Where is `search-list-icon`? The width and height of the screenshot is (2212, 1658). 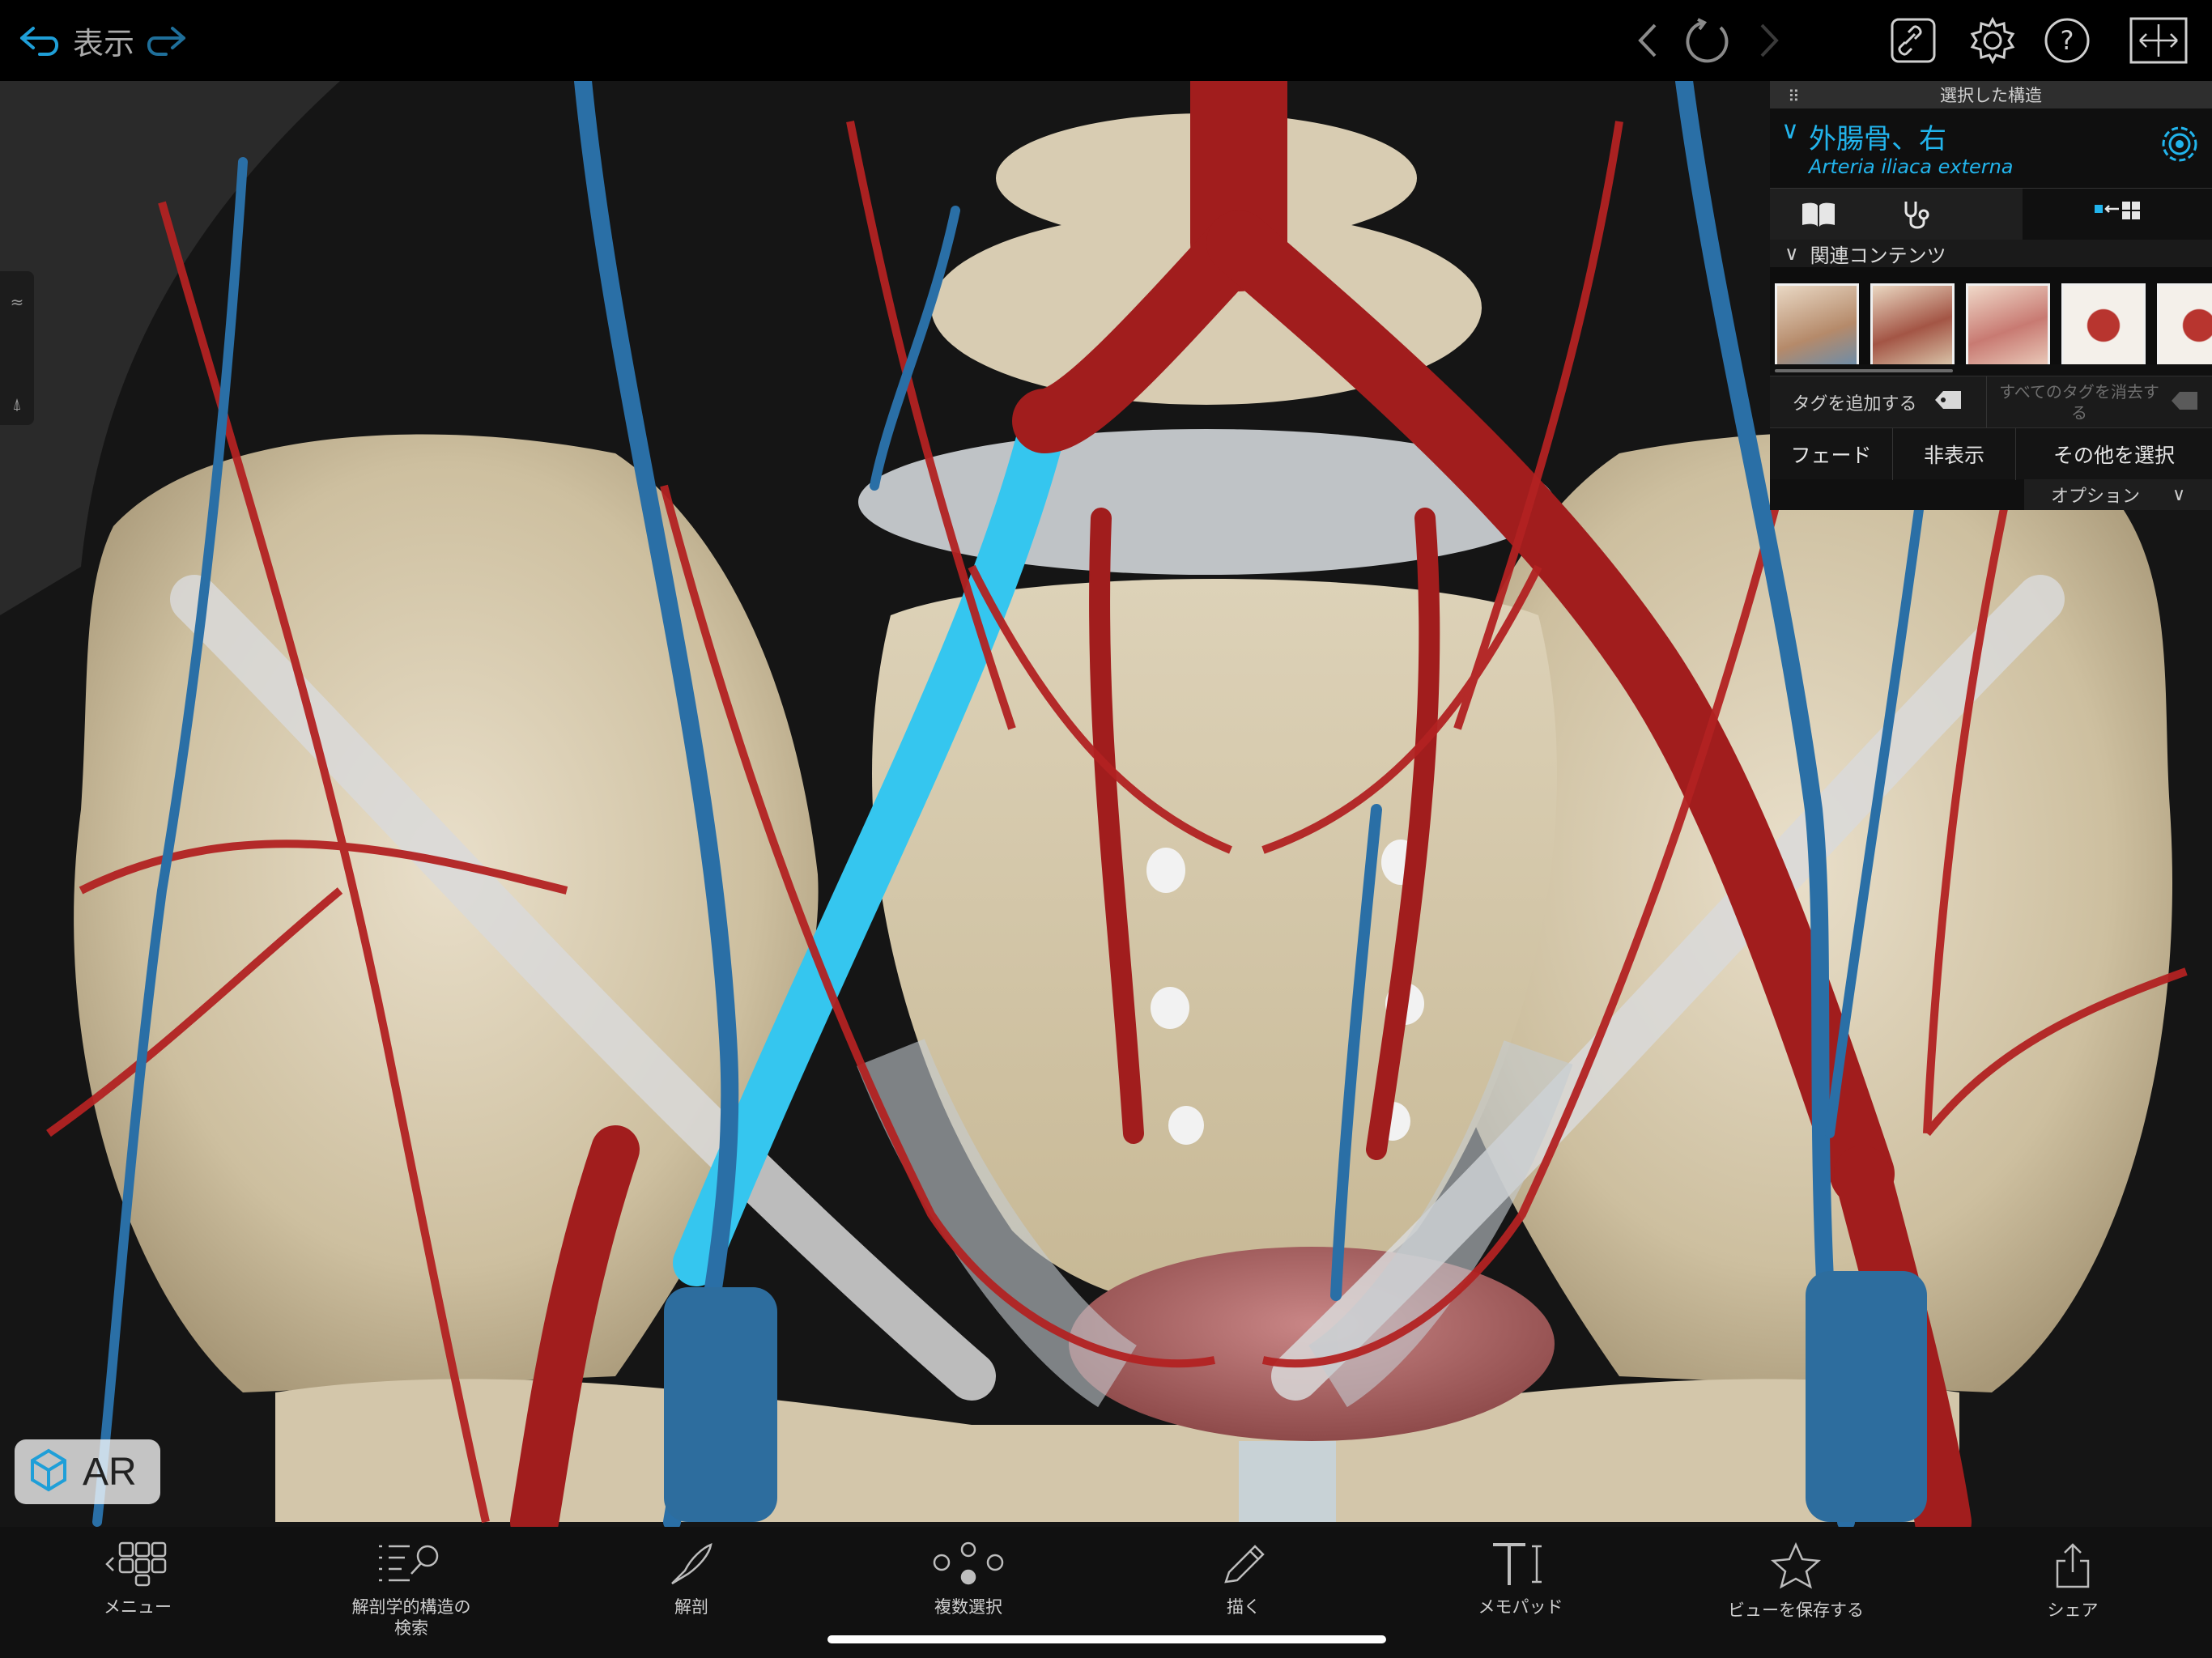
search-list-icon is located at coordinates (411, 1565).